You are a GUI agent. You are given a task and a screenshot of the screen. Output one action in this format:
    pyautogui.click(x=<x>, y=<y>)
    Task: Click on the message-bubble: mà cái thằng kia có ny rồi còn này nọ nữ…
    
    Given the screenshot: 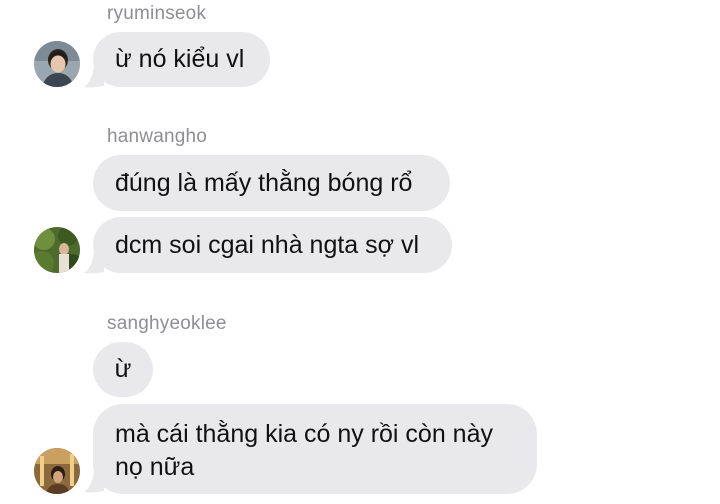 What is the action you would take?
    pyautogui.click(x=315, y=449)
    